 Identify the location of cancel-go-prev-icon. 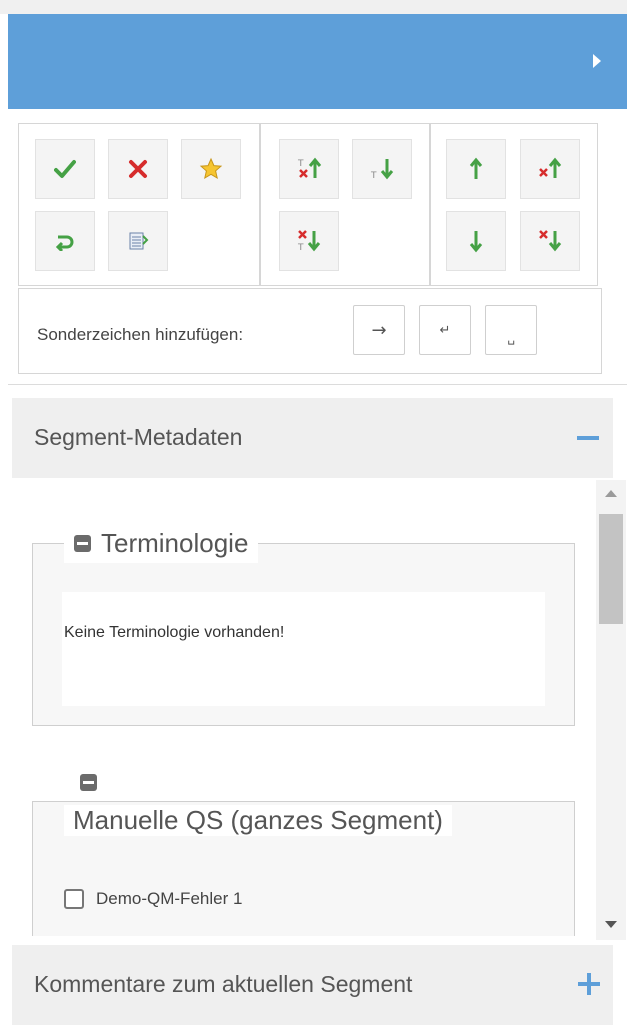
(550, 167).